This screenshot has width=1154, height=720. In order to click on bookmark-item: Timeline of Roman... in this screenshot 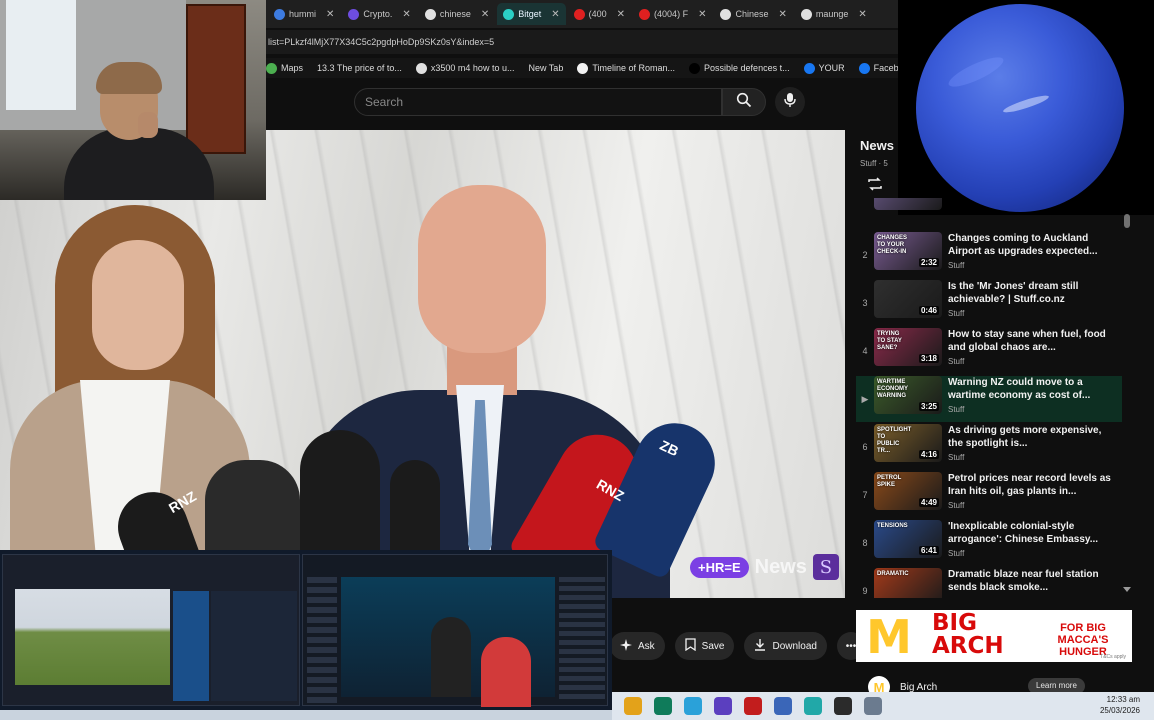, I will do `click(626, 68)`.